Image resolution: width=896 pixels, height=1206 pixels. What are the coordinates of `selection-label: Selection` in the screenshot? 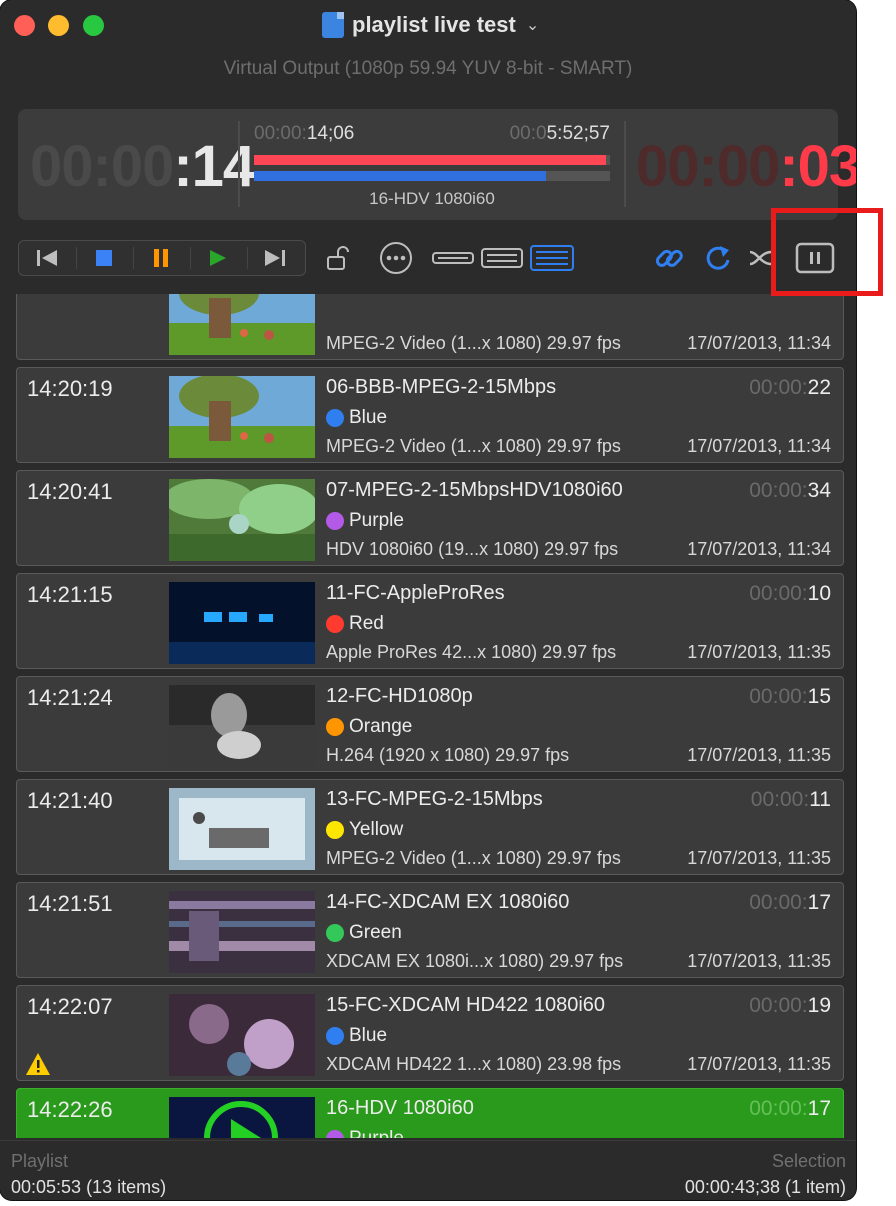 It's located at (808, 1161).